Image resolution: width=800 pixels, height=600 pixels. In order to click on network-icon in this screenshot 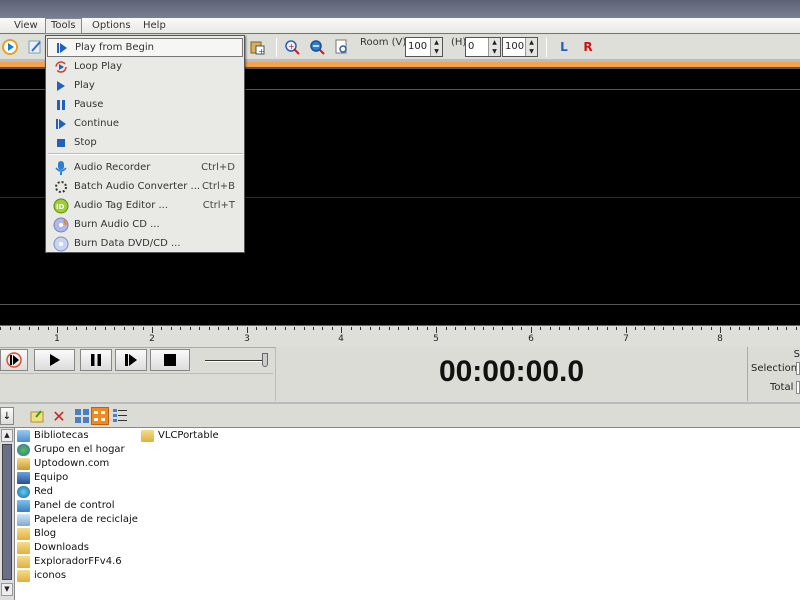, I will do `click(23, 492)`.